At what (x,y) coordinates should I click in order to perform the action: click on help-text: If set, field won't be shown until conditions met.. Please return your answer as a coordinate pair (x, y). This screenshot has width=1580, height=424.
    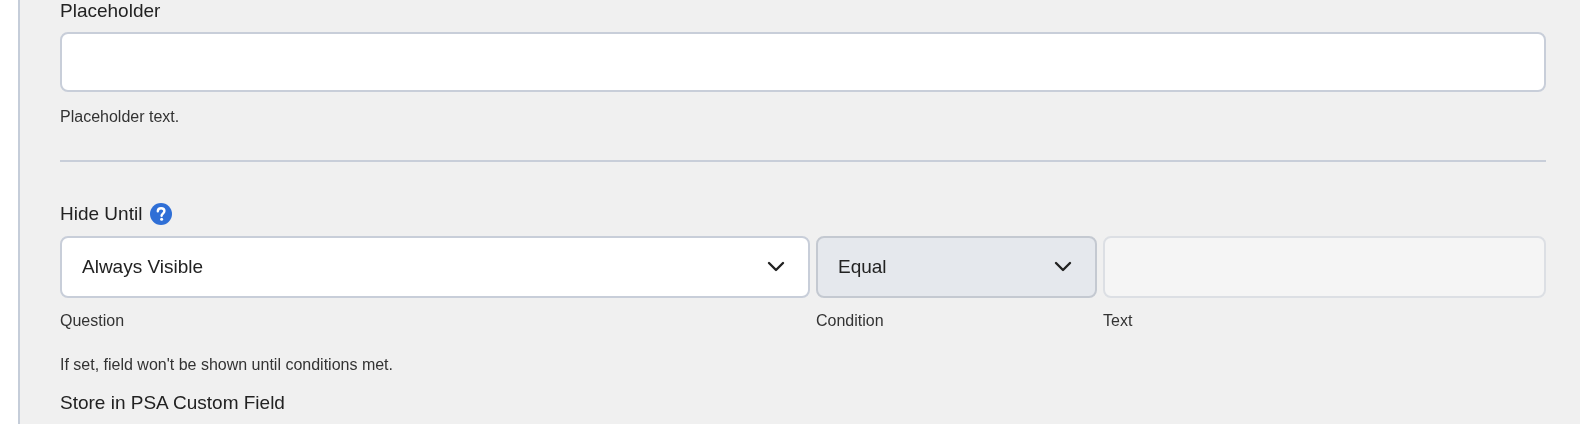
    Looking at the image, I should click on (227, 365).